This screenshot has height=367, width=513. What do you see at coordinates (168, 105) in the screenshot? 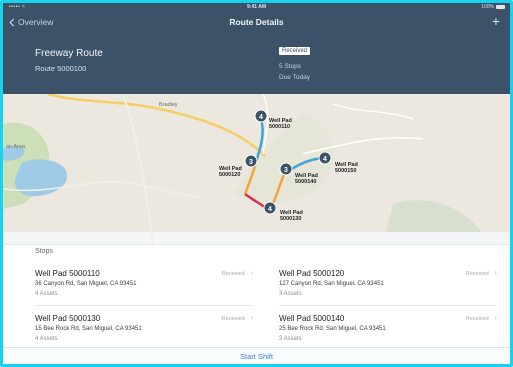
I see `map-town-label: Bradley` at bounding box center [168, 105].